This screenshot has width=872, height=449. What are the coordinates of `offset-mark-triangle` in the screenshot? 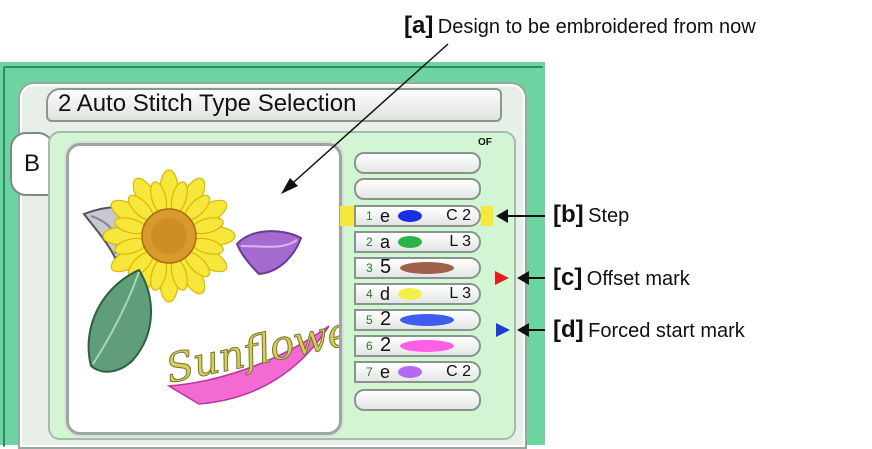 It's located at (502, 278).